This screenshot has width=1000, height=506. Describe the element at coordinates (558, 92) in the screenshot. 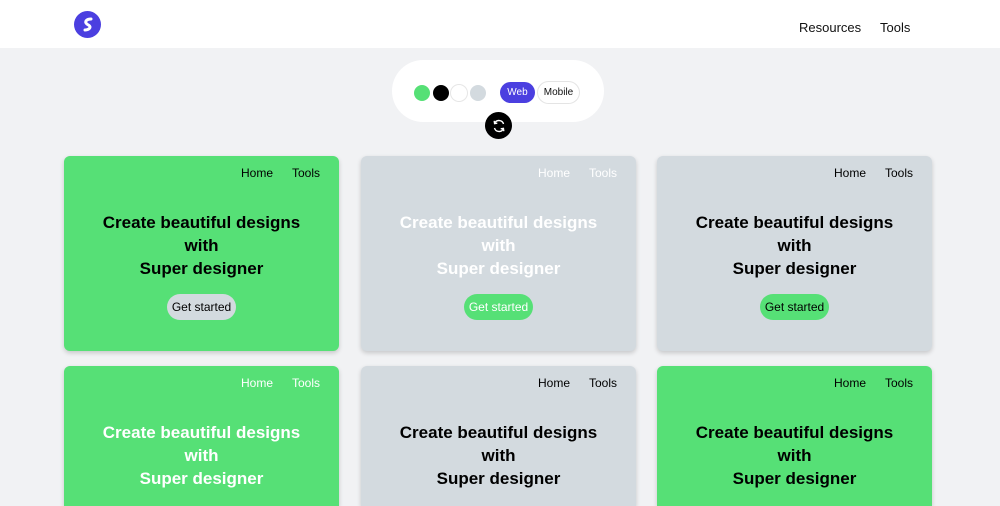

I see `tab-mobile: Mobile` at that location.